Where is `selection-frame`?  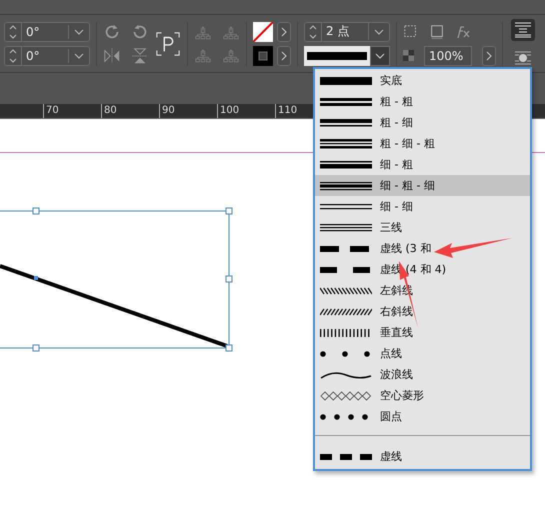 selection-frame is located at coordinates (116, 280).